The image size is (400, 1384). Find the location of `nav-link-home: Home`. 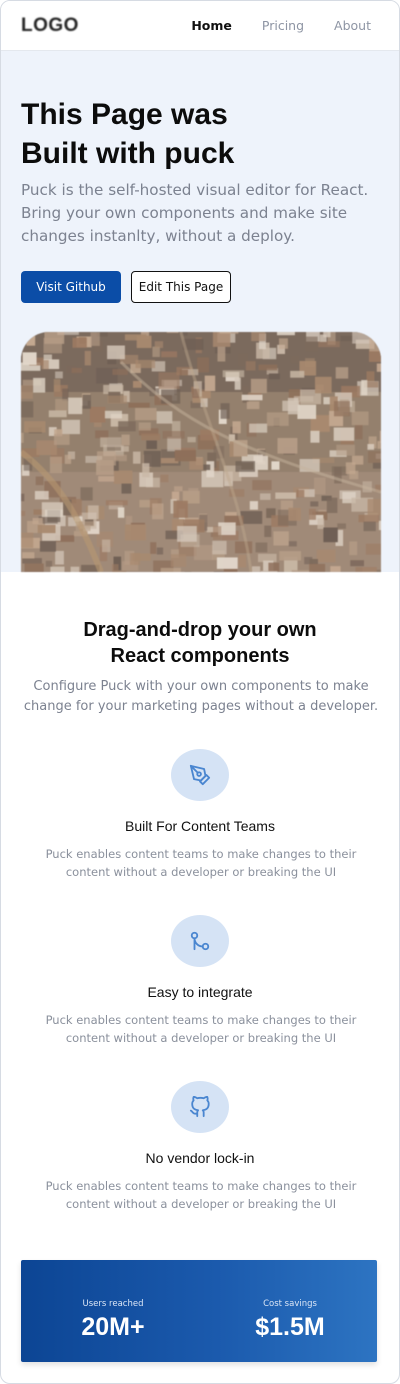

nav-link-home: Home is located at coordinates (211, 25).